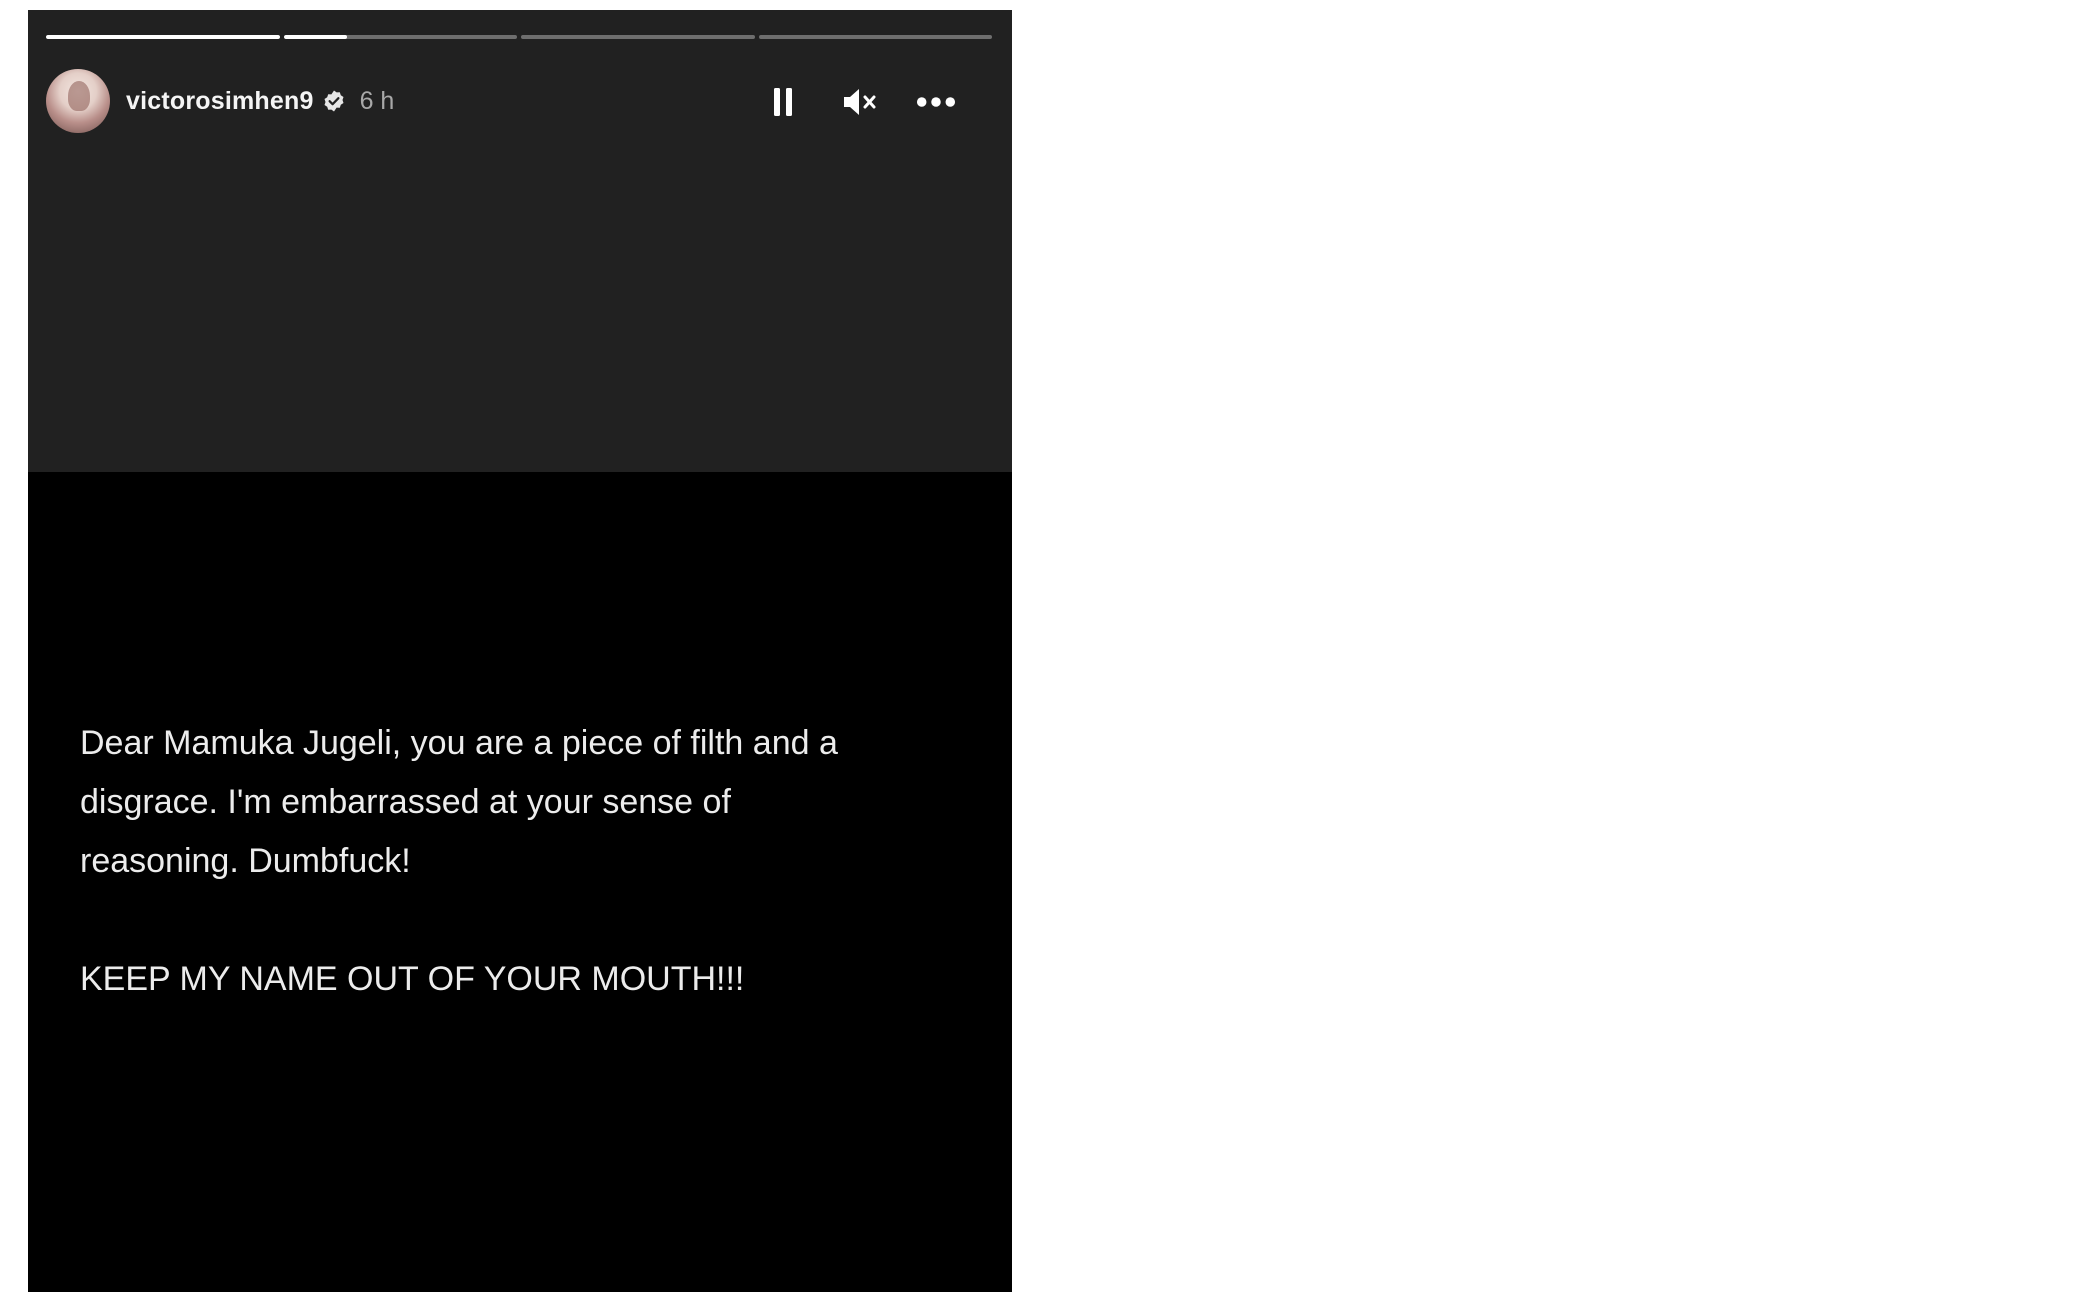 The width and height of the screenshot is (2080, 1302). I want to click on message-line-caps: KEEP MY NAME OUT OF YOUR MOUTH!!!, so click(412, 979).